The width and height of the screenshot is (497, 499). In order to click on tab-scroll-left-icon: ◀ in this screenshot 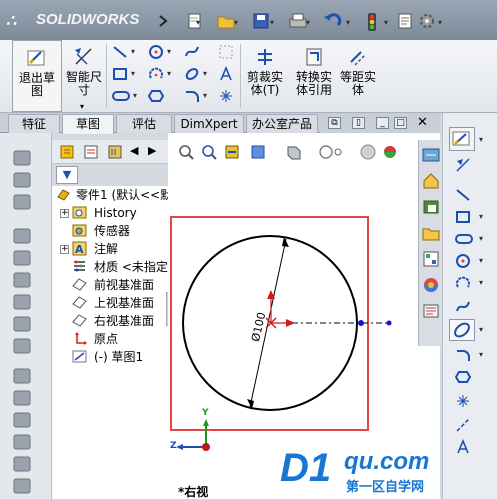, I will do `click(134, 150)`.